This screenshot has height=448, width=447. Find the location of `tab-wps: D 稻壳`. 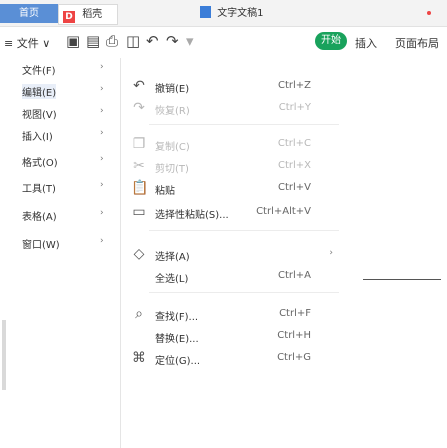

tab-wps: D 稻壳 is located at coordinates (88, 14).